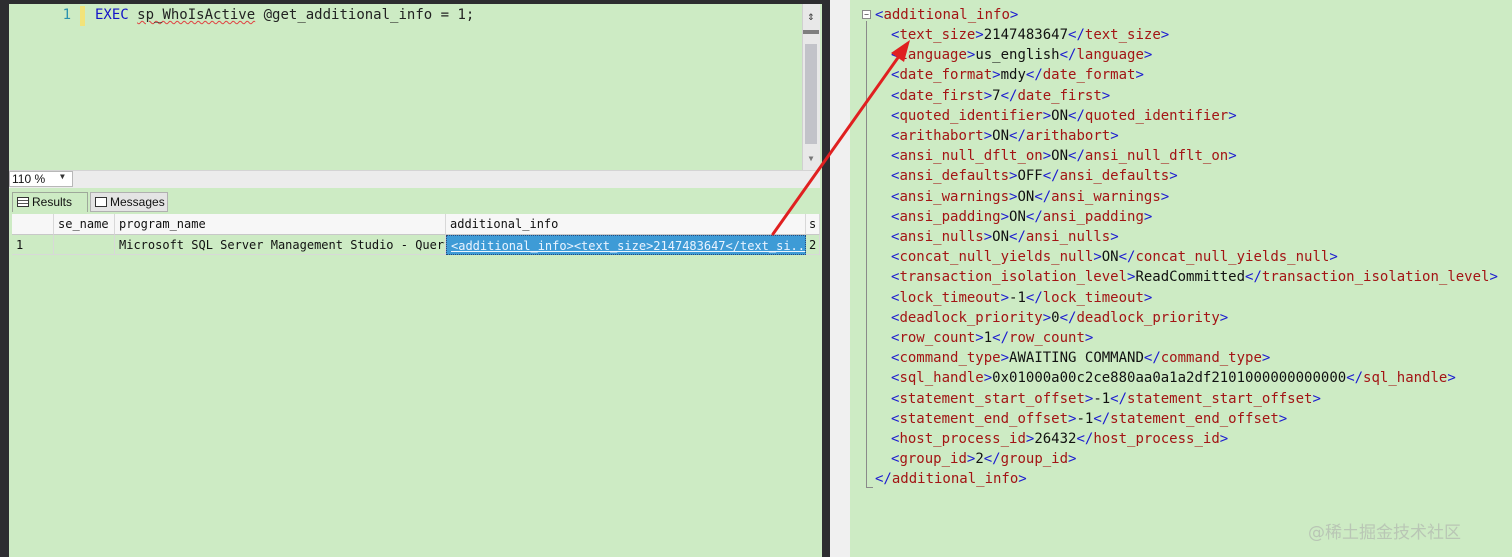 The image size is (1512, 557). What do you see at coordinates (1021, 217) in the screenshot?
I see `xml-element-line: <ansi_padding>ON</ansi_padding>` at bounding box center [1021, 217].